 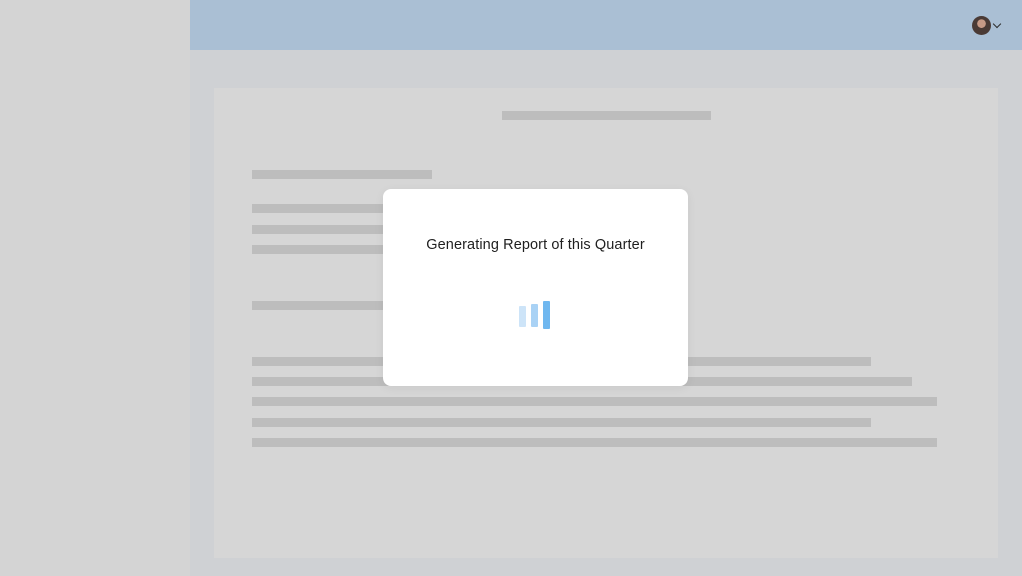 I want to click on skeleton-heading, so click(x=342, y=174).